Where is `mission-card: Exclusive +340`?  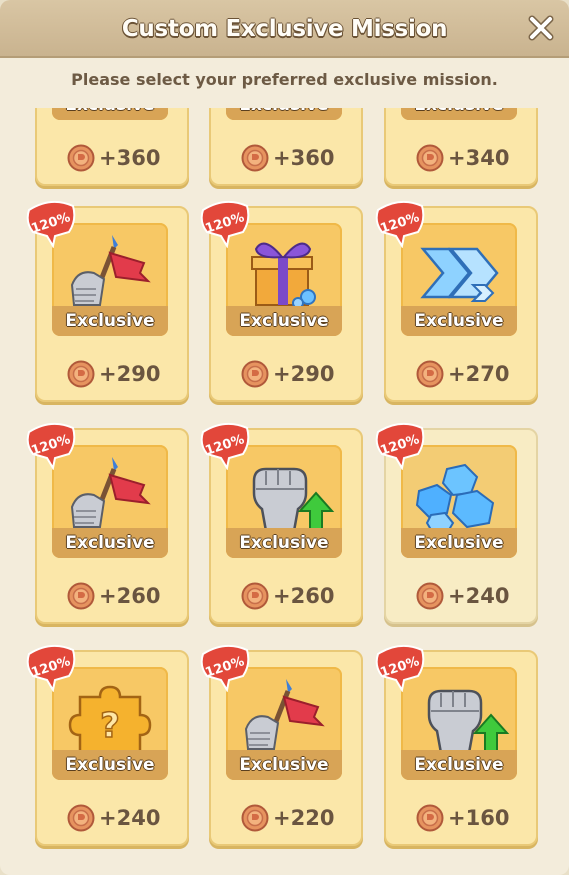
mission-card: Exclusive +340 is located at coordinates (461, 147).